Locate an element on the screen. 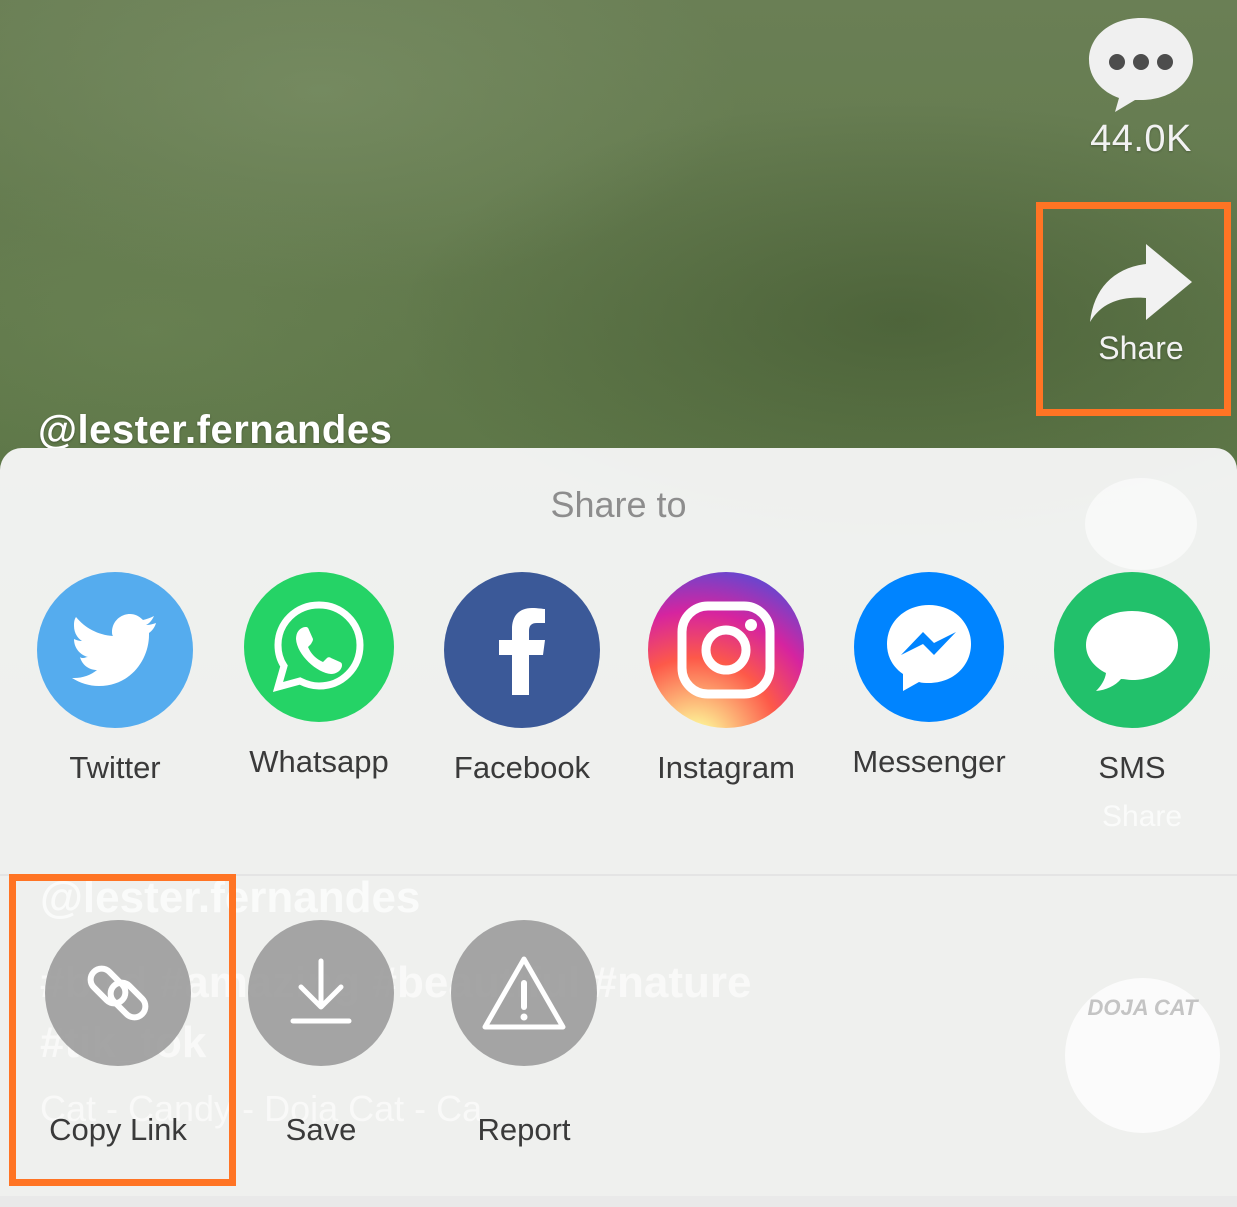 The height and width of the screenshot is (1207, 1237). action-label: Report is located at coordinates (524, 1129).